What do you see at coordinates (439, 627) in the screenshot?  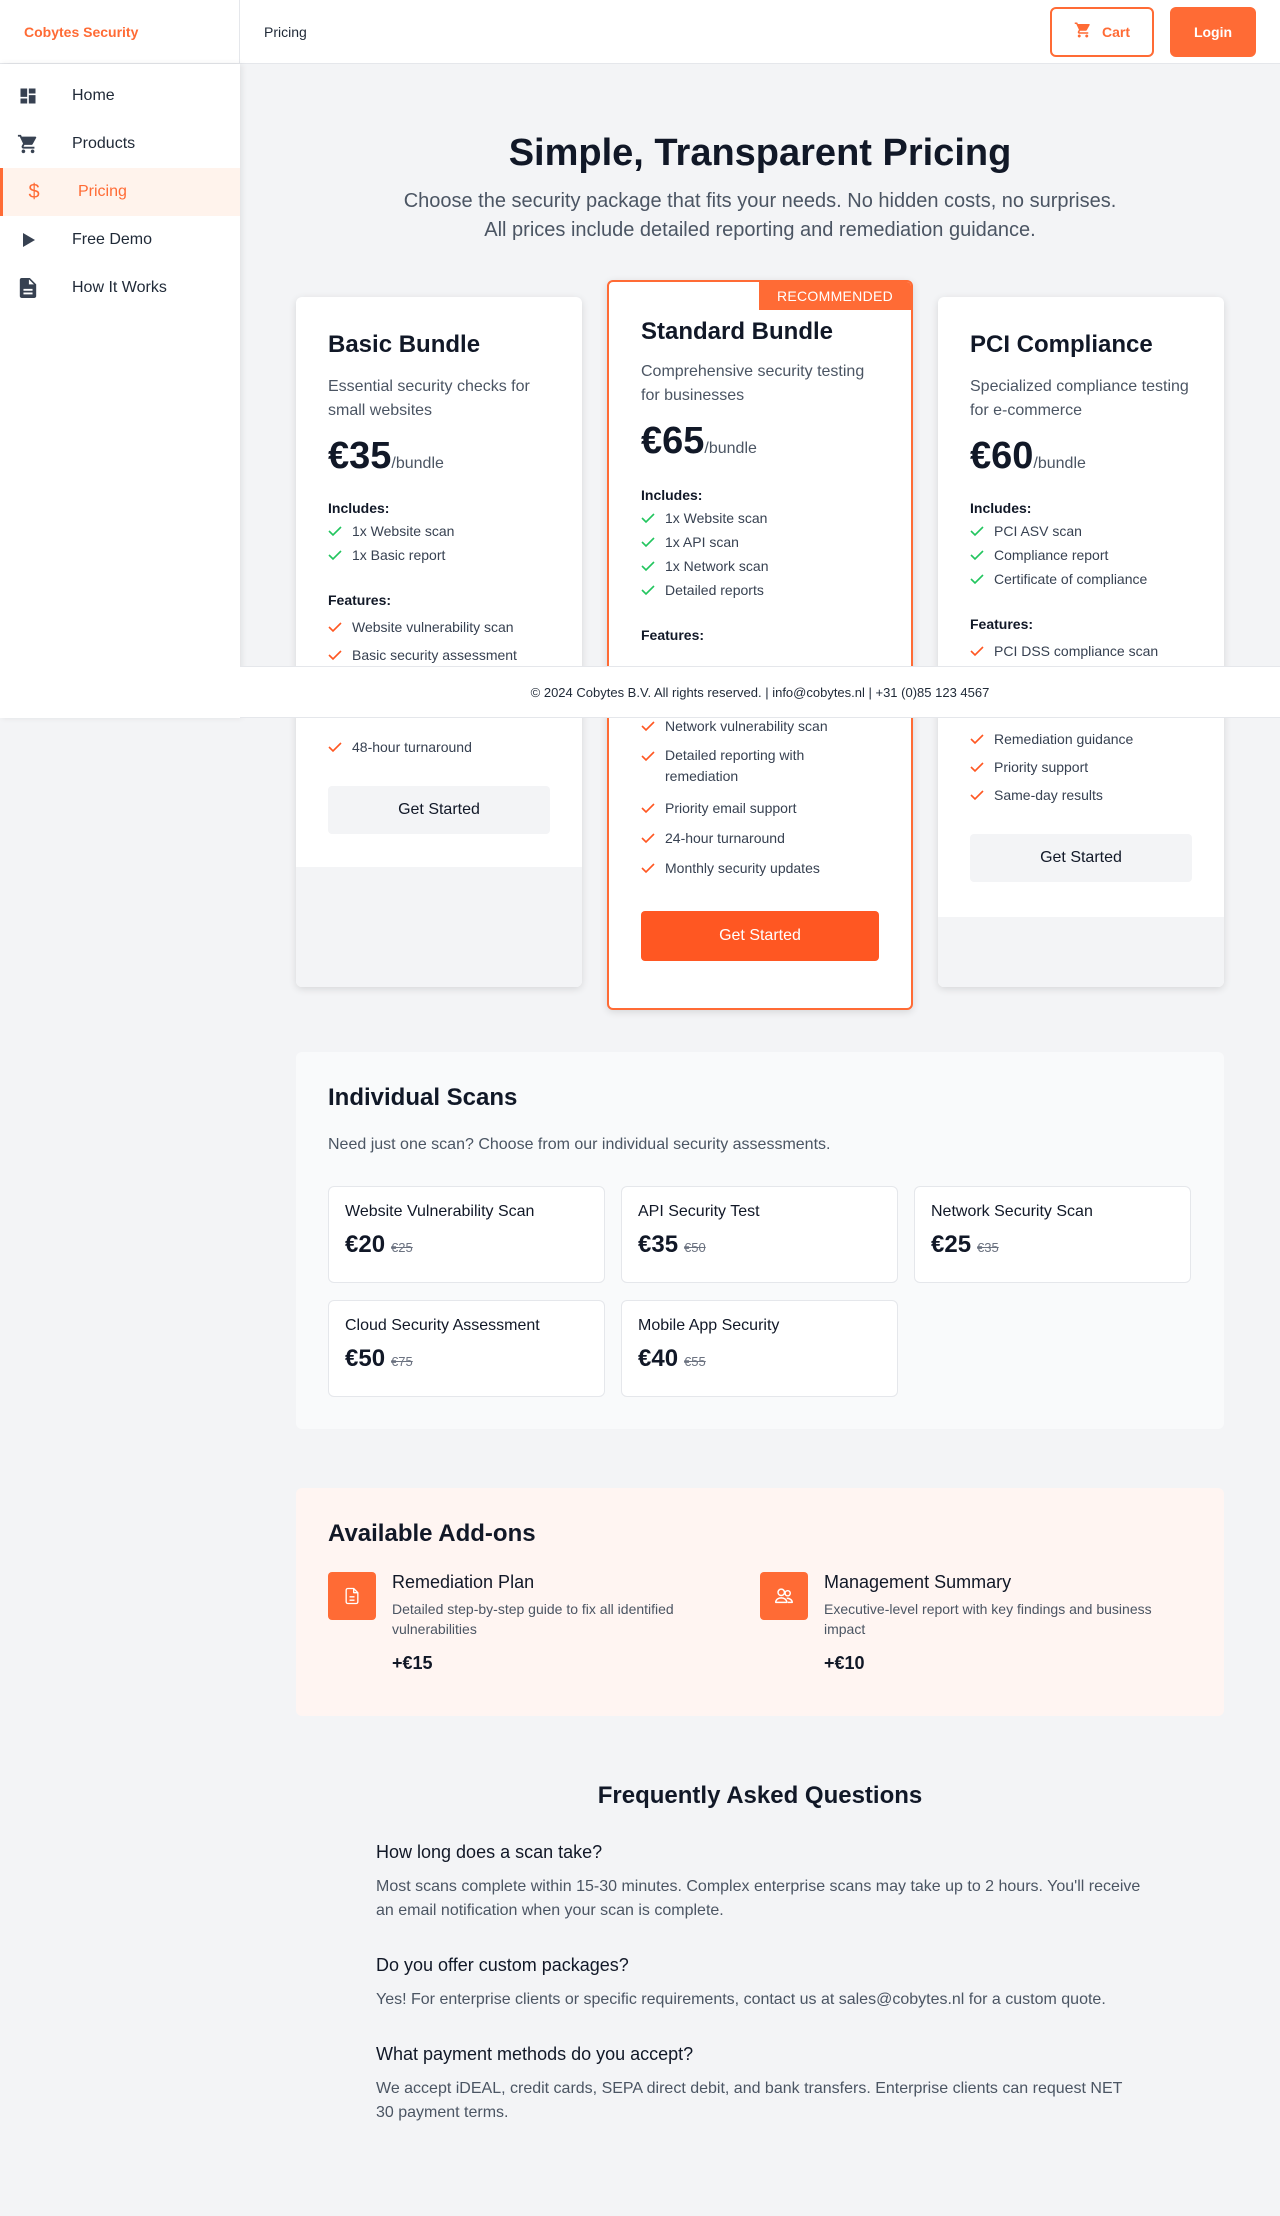 I see `list-item: Website vulnerability scan` at bounding box center [439, 627].